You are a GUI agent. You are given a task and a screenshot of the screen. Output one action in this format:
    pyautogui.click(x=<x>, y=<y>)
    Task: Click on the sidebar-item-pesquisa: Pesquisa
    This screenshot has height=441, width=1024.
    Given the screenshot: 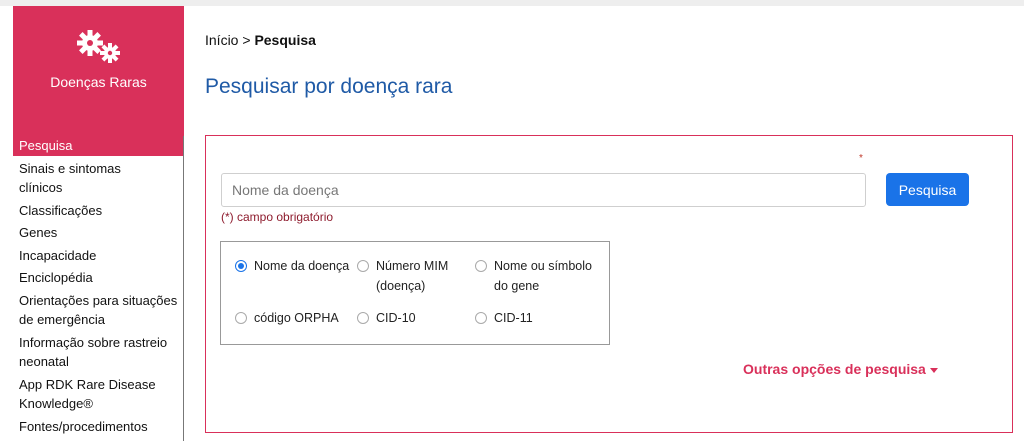 What is the action you would take?
    pyautogui.click(x=98, y=146)
    